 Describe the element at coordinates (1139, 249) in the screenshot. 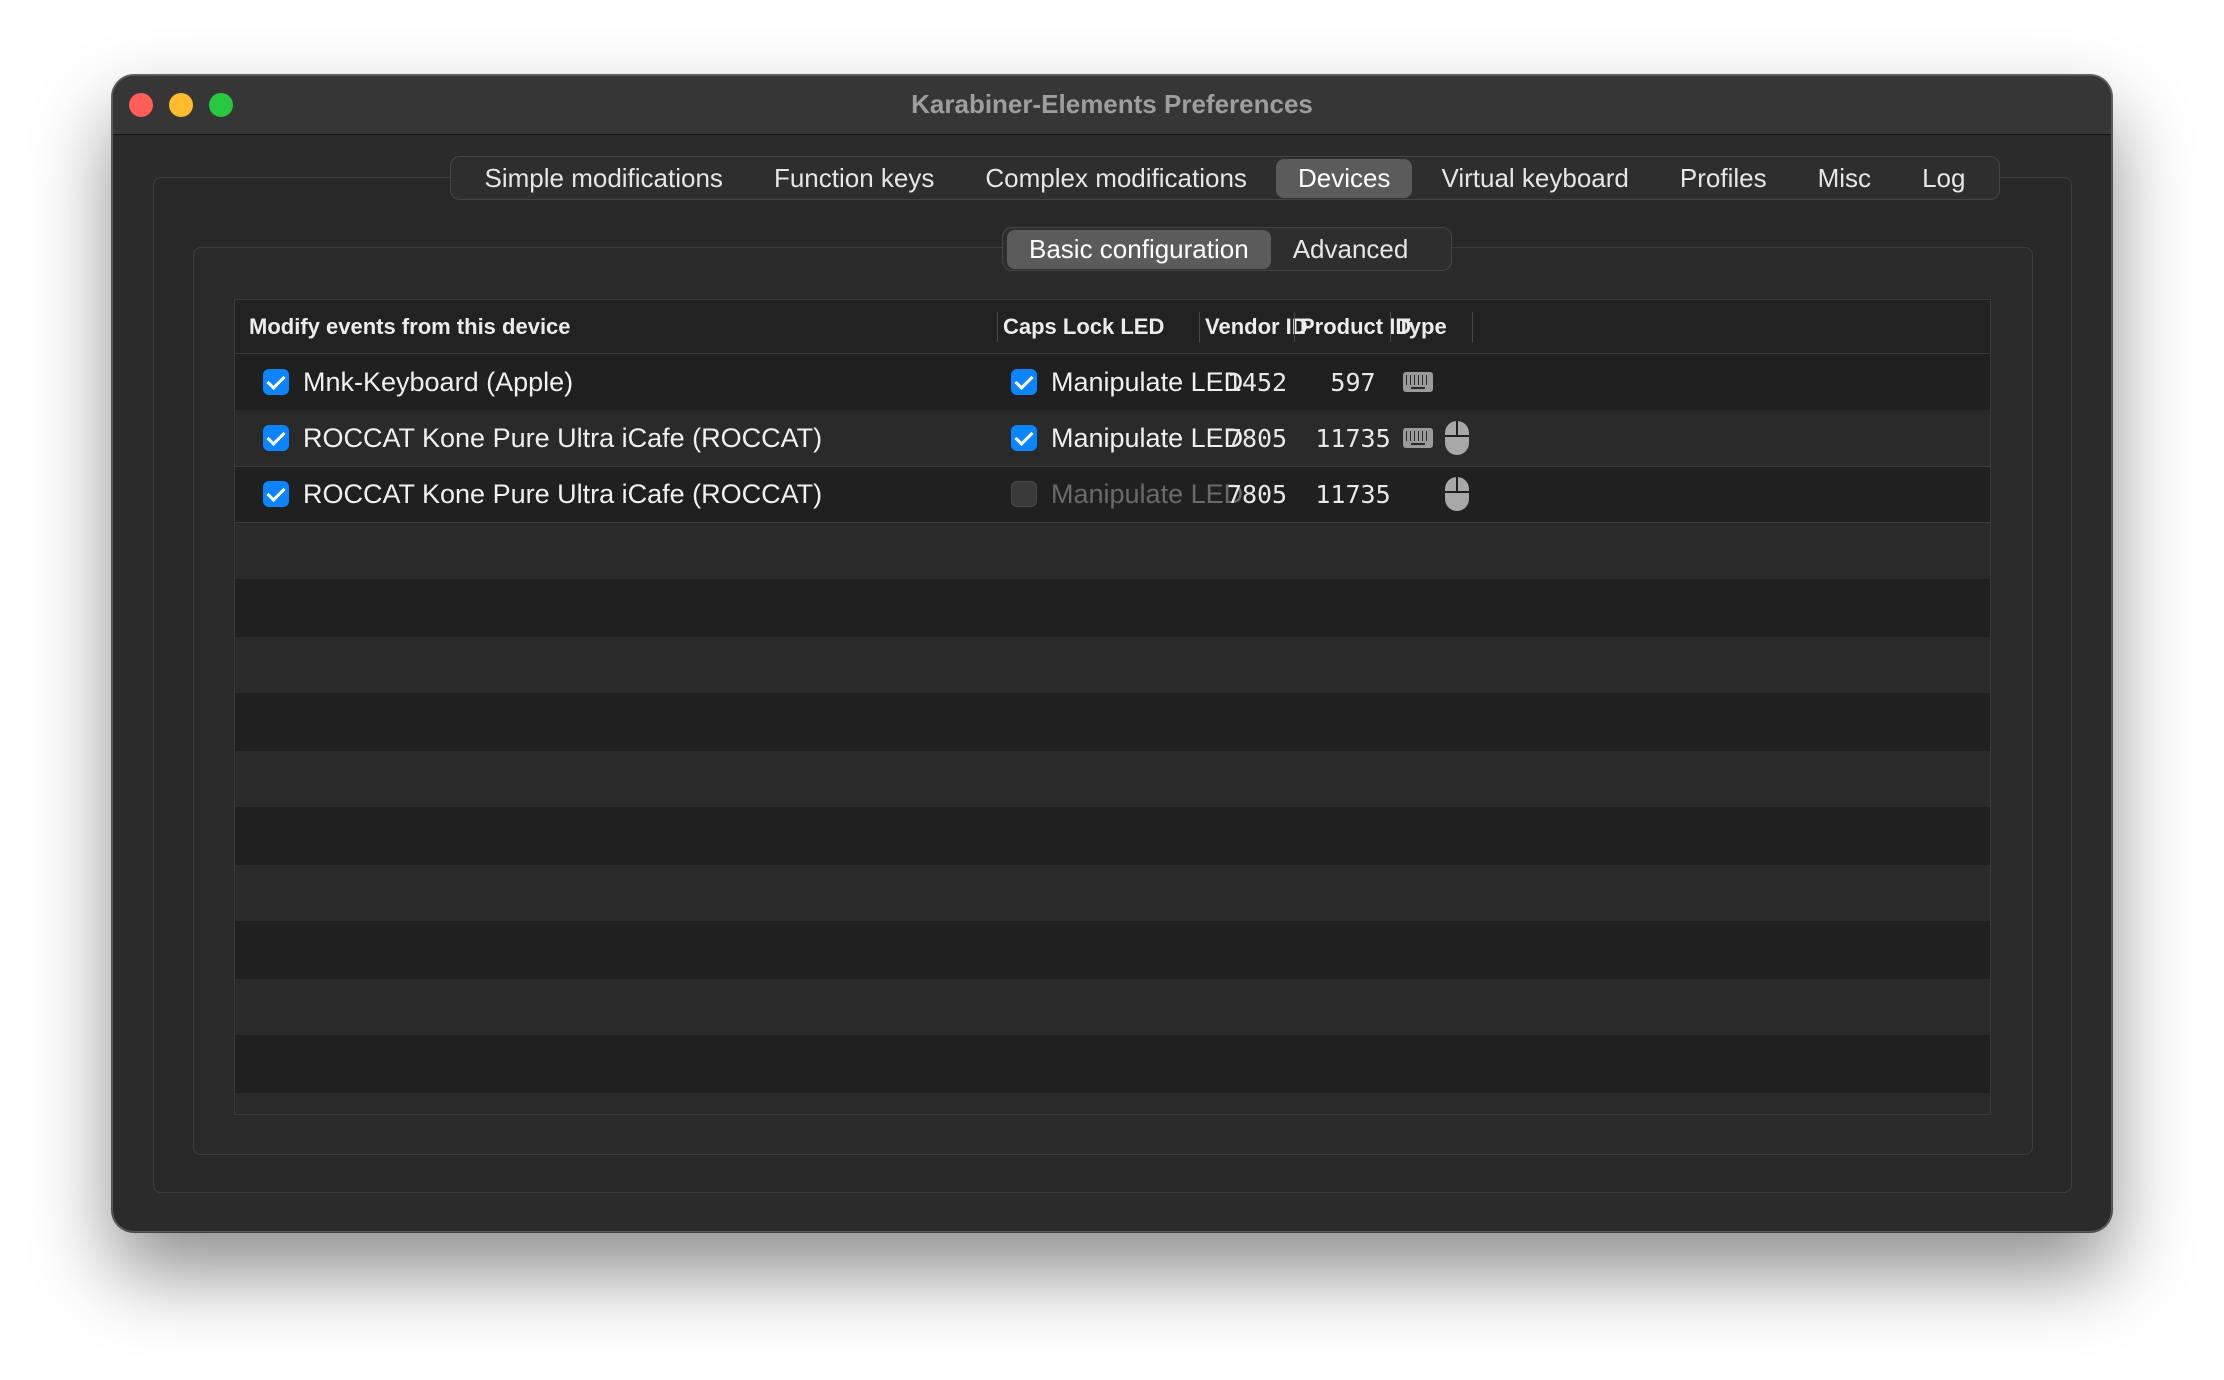

I see `subtab-basic-configuration: Basic configuration` at that location.